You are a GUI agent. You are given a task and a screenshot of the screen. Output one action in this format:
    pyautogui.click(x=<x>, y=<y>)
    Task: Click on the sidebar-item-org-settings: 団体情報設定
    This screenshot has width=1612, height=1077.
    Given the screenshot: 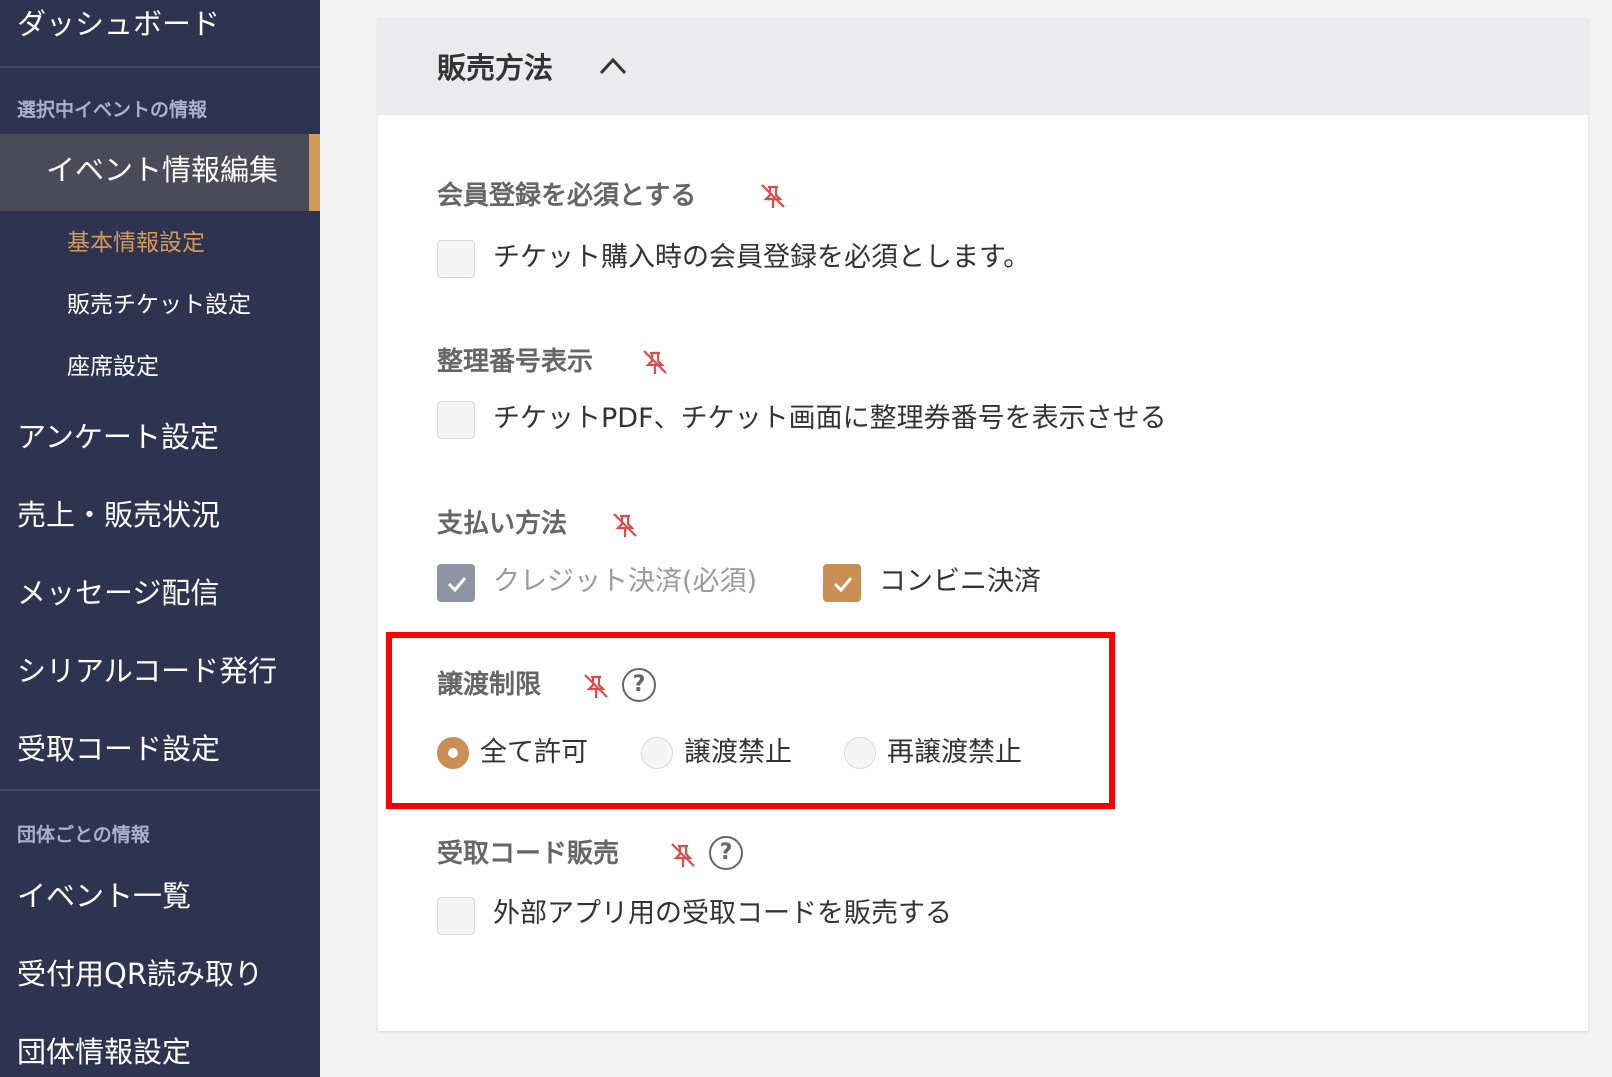 What is the action you would take?
    pyautogui.click(x=160, y=1052)
    